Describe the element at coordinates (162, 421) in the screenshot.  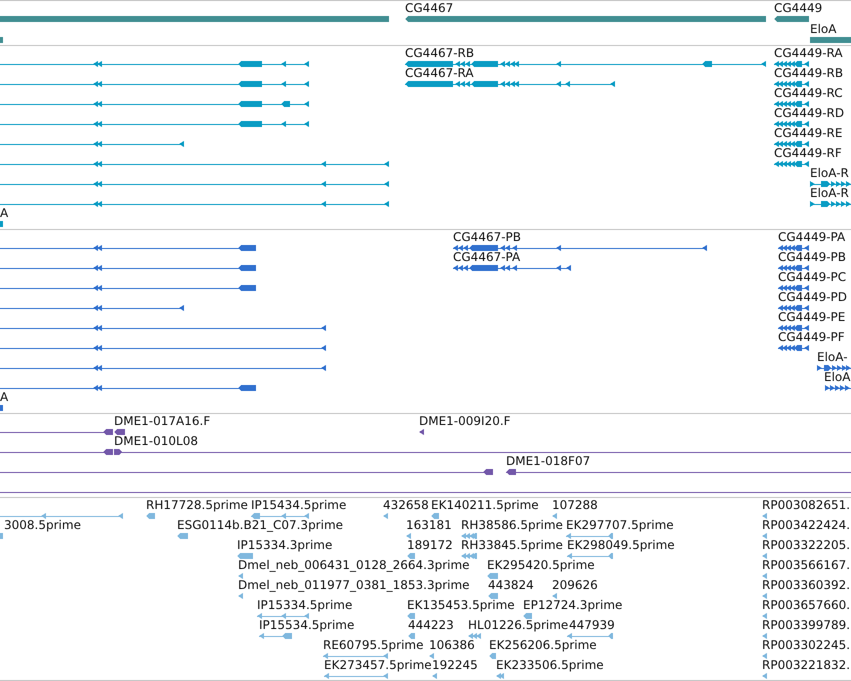
I see `feature-label: DME1-017A16.F` at that location.